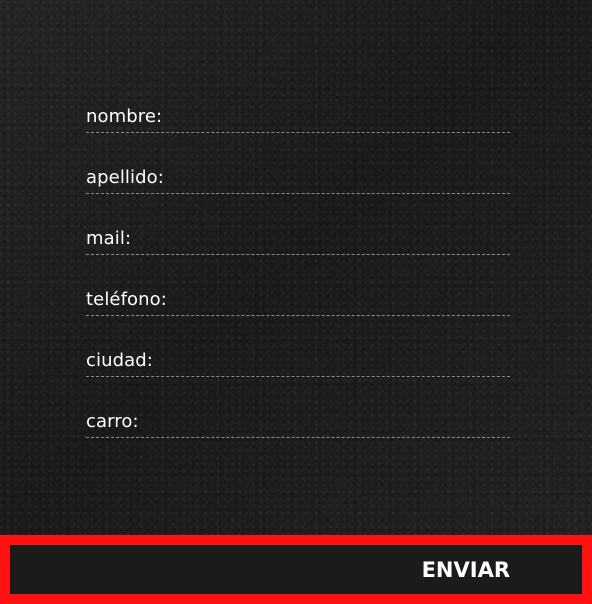 The height and width of the screenshot is (604, 592). I want to click on carro-input, so click(298, 423).